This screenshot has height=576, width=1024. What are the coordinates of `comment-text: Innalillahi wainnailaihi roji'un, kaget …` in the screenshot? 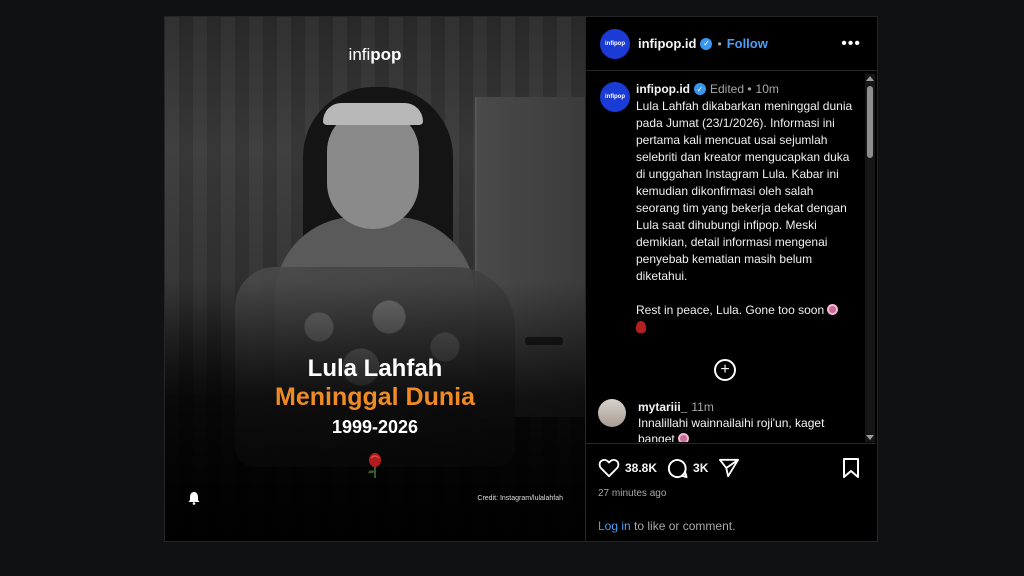 It's located at (731, 429).